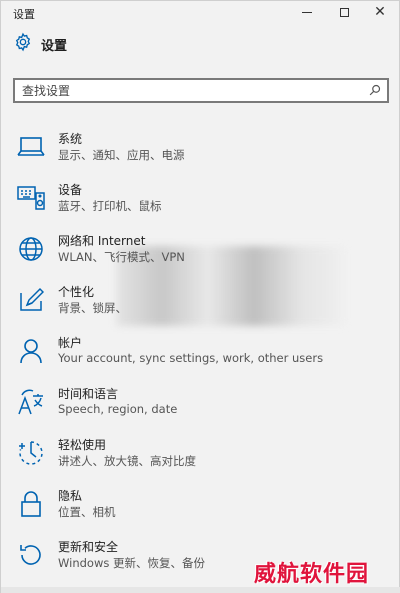 The image size is (400, 593). I want to click on category-personalization: 个性化 背景、锁屏、, so click(200, 301).